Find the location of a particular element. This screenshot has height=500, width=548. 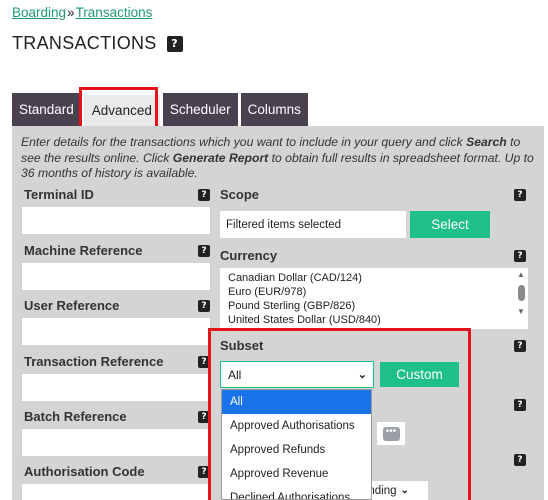

currency-option: Euro (EUR/978) is located at coordinates (378, 292).